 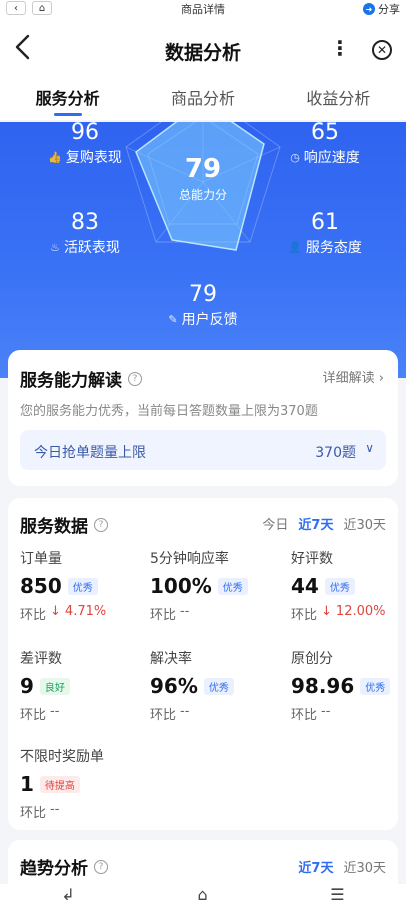 I want to click on metric-label: 复购表现, so click(x=93, y=158).